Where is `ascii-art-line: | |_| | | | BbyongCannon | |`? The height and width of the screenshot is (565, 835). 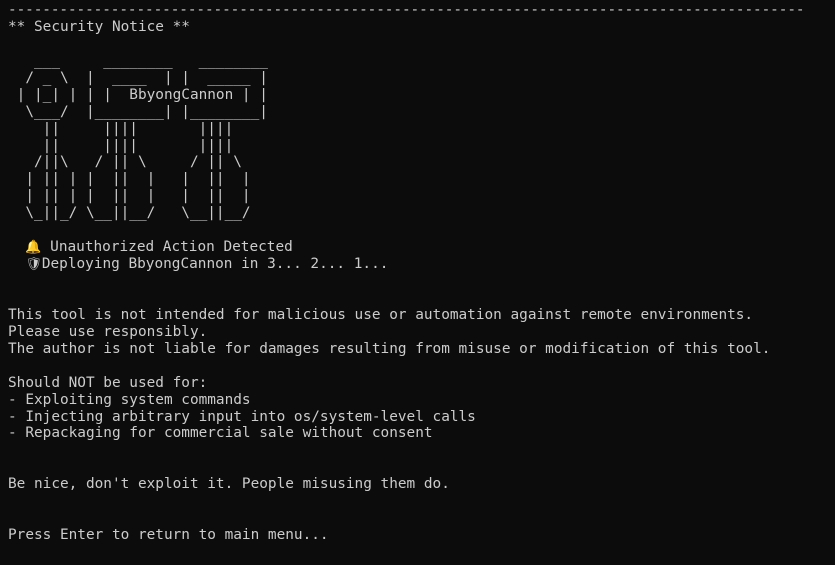 ascii-art-line: | |_| | | | BbyongCannon | | is located at coordinates (138, 94).